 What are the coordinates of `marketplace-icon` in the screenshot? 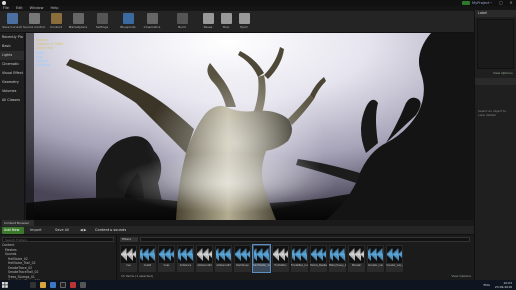 It's located at (78, 18).